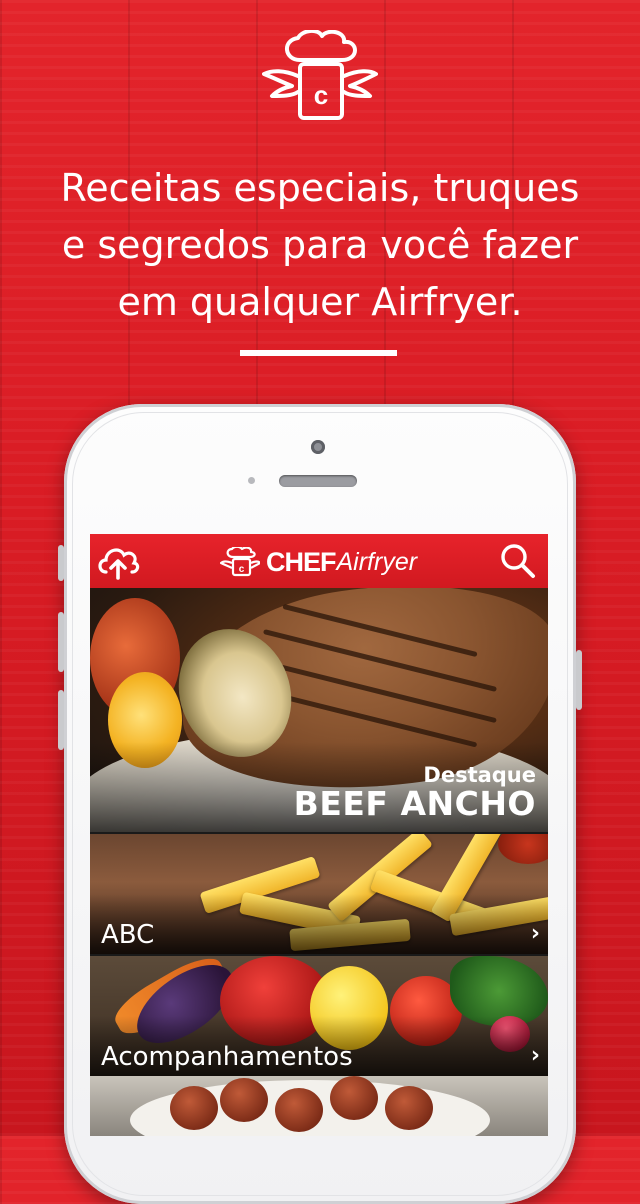 The image size is (640, 1204). What do you see at coordinates (240, 562) in the screenshot?
I see `chef-hat-icon: c` at bounding box center [240, 562].